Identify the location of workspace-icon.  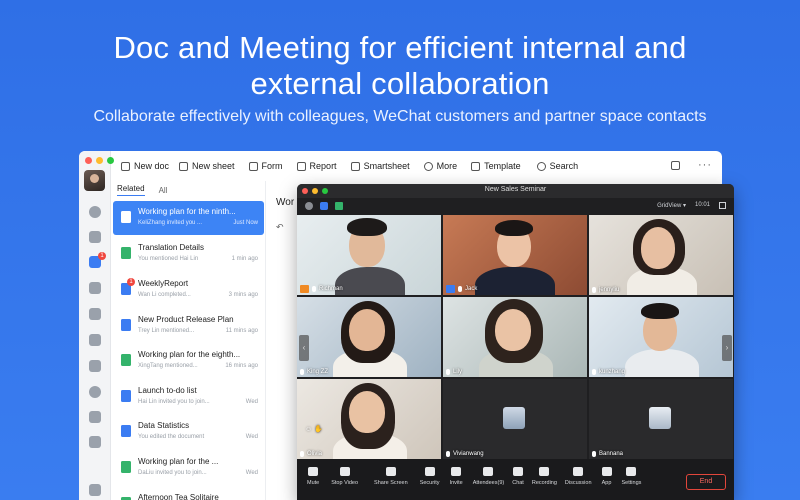
(95, 340).